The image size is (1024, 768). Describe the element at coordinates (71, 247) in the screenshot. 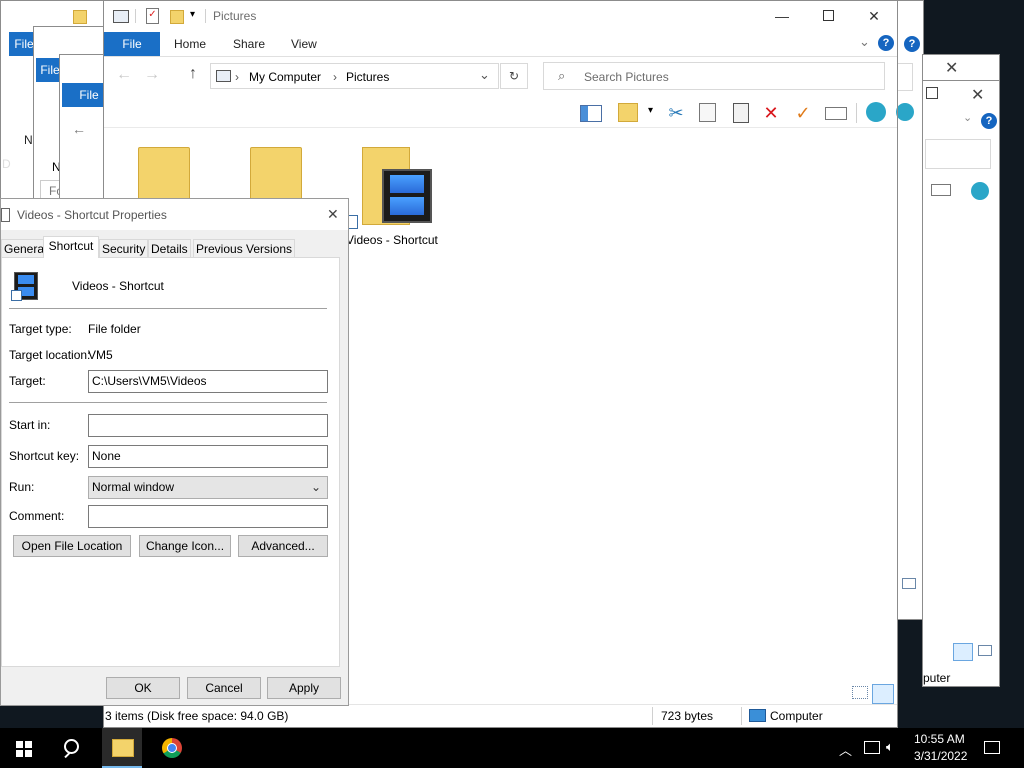

I see `tab-shortcut: Shortcut` at that location.